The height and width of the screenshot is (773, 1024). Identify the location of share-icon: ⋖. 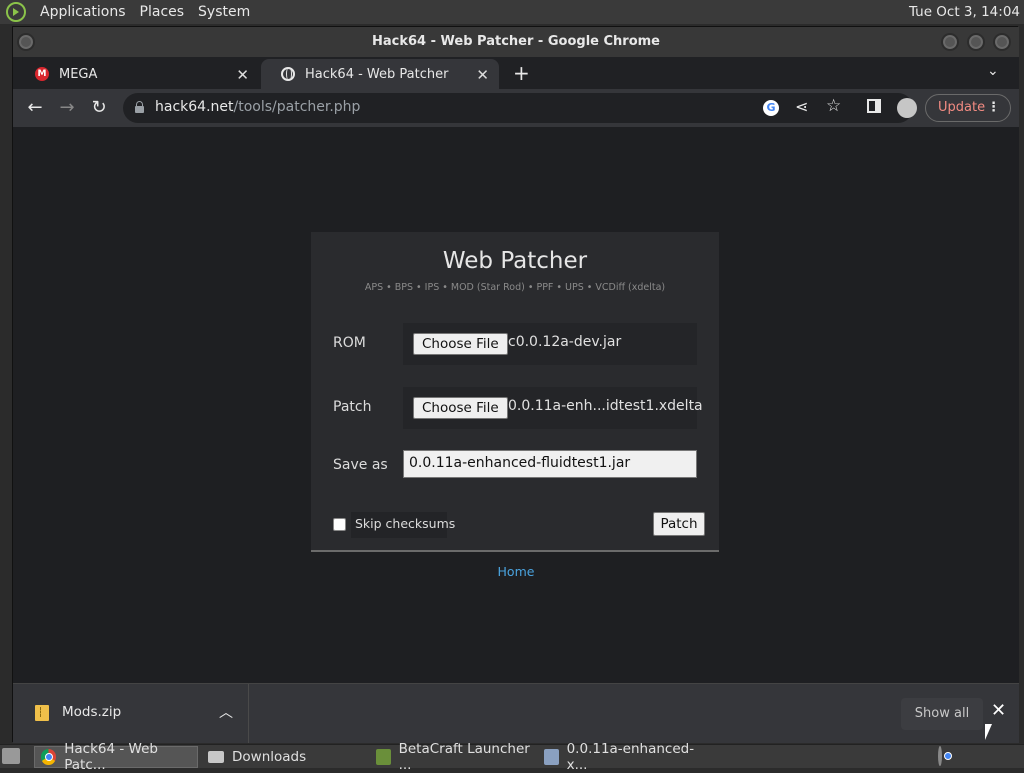
(801, 106).